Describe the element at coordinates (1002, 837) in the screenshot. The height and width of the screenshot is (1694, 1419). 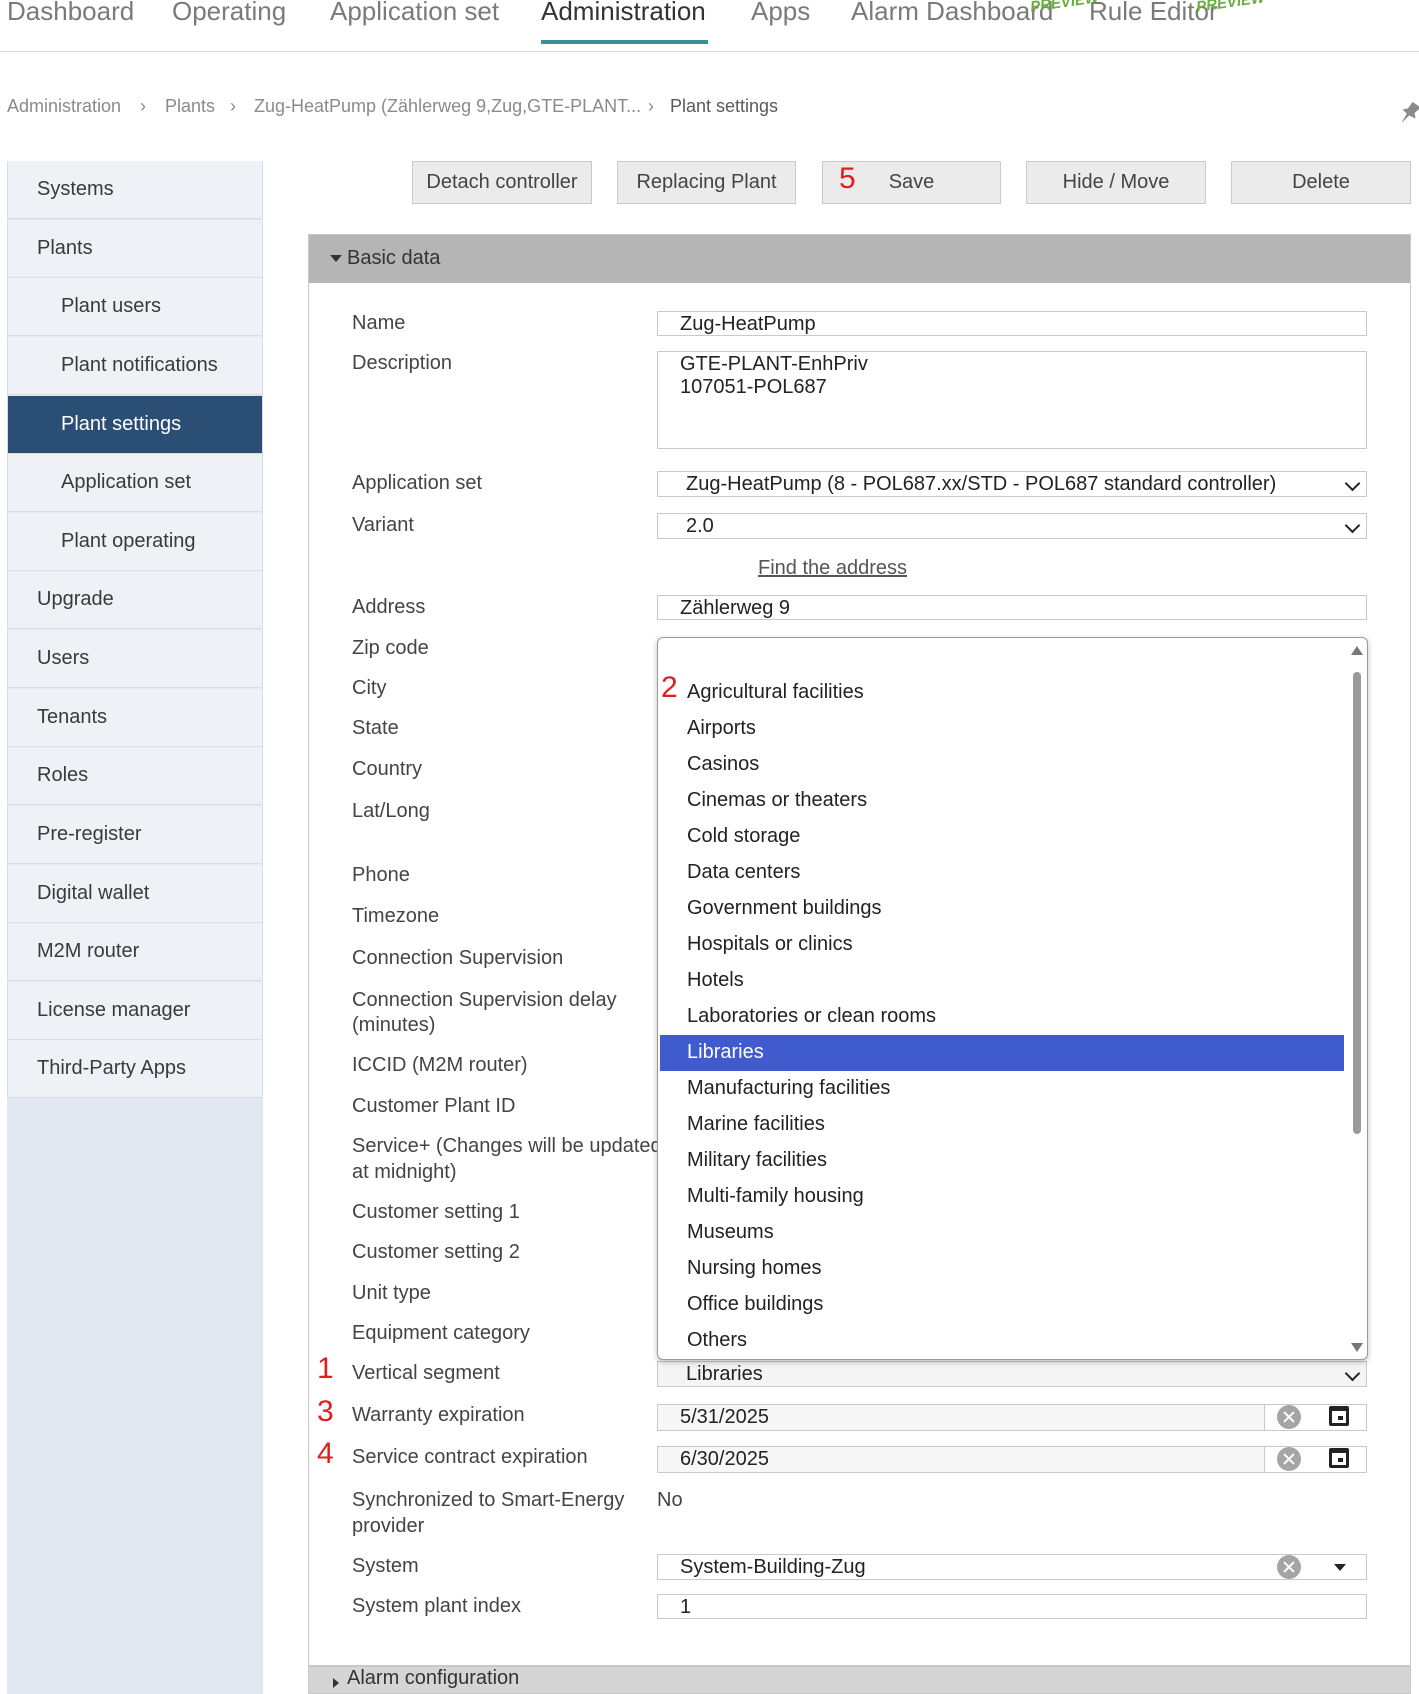
I see `dropdown-option: Cold storage` at that location.